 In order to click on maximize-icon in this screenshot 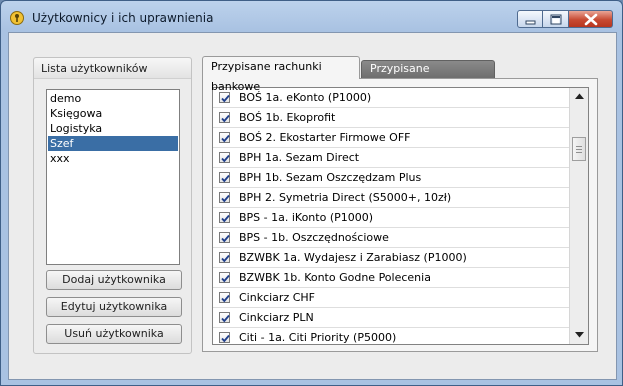, I will do `click(556, 19)`.